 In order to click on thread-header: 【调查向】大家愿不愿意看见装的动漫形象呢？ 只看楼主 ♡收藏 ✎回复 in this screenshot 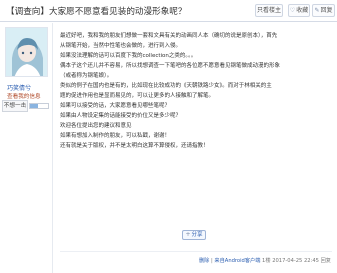, I will do `click(168, 11)`.